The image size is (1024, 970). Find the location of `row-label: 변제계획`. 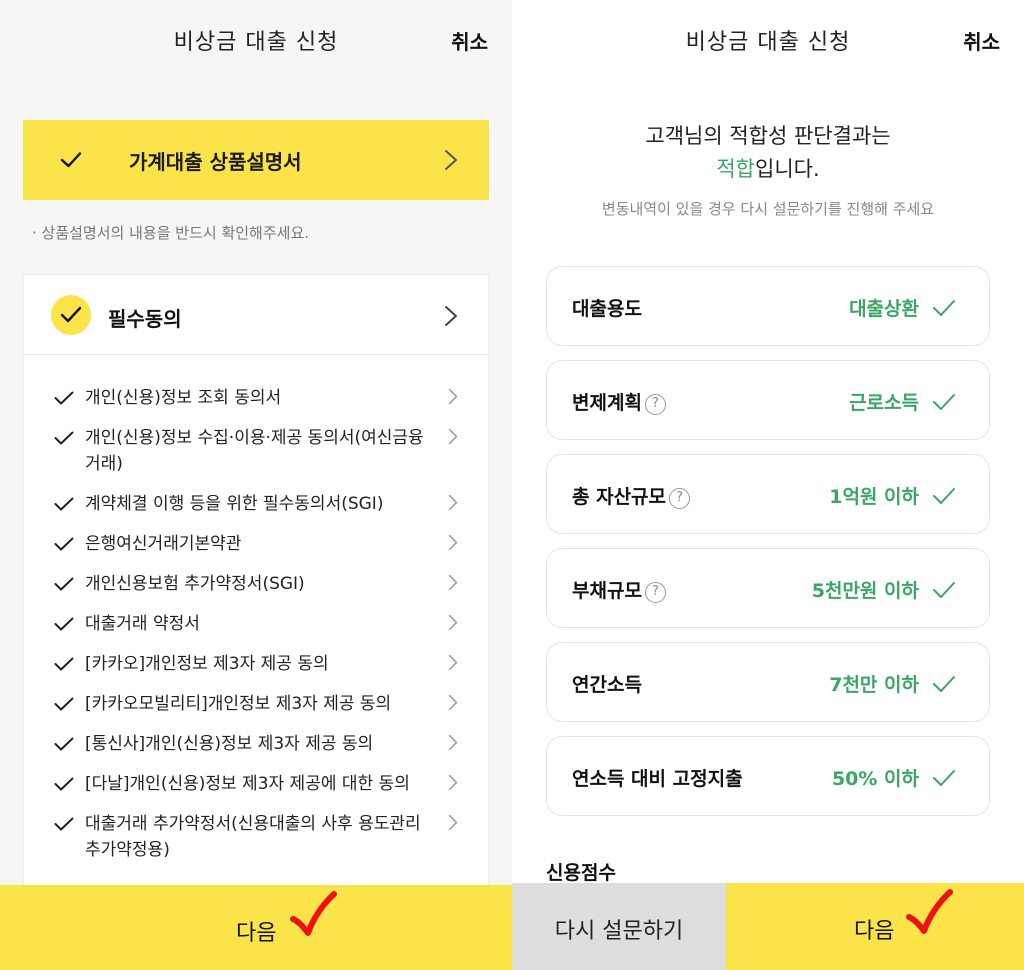

row-label: 변제계획 is located at coordinates (607, 403).